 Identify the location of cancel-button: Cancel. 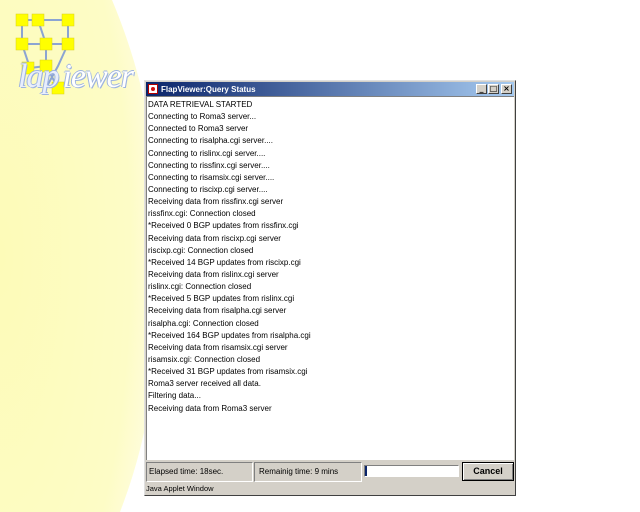
(488, 471).